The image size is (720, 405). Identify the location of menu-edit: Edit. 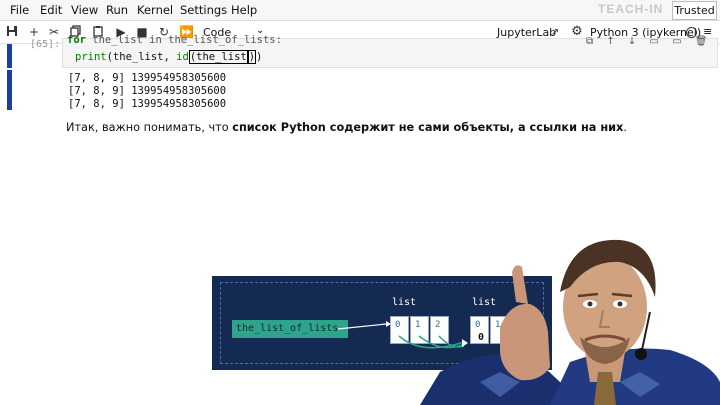
(51, 10).